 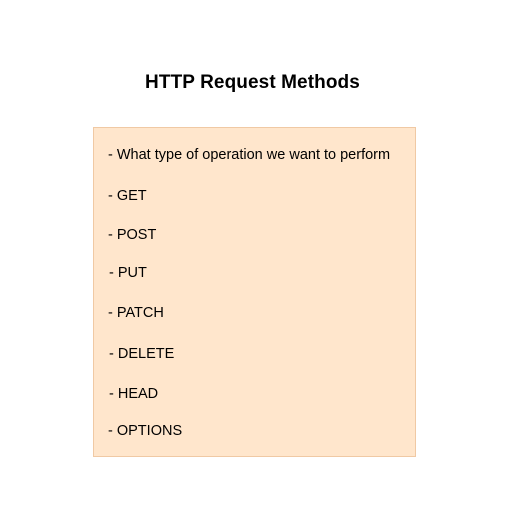 What do you see at coordinates (128, 273) in the screenshot?
I see `list-item-put: - PUT` at bounding box center [128, 273].